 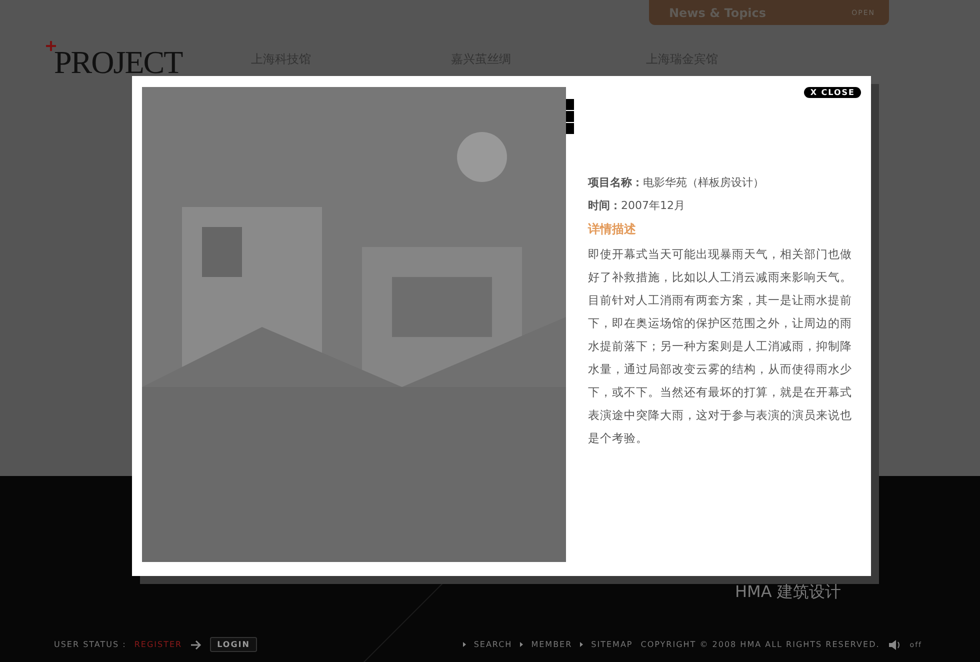 What do you see at coordinates (118, 62) in the screenshot?
I see `logo: PROJECT` at bounding box center [118, 62].